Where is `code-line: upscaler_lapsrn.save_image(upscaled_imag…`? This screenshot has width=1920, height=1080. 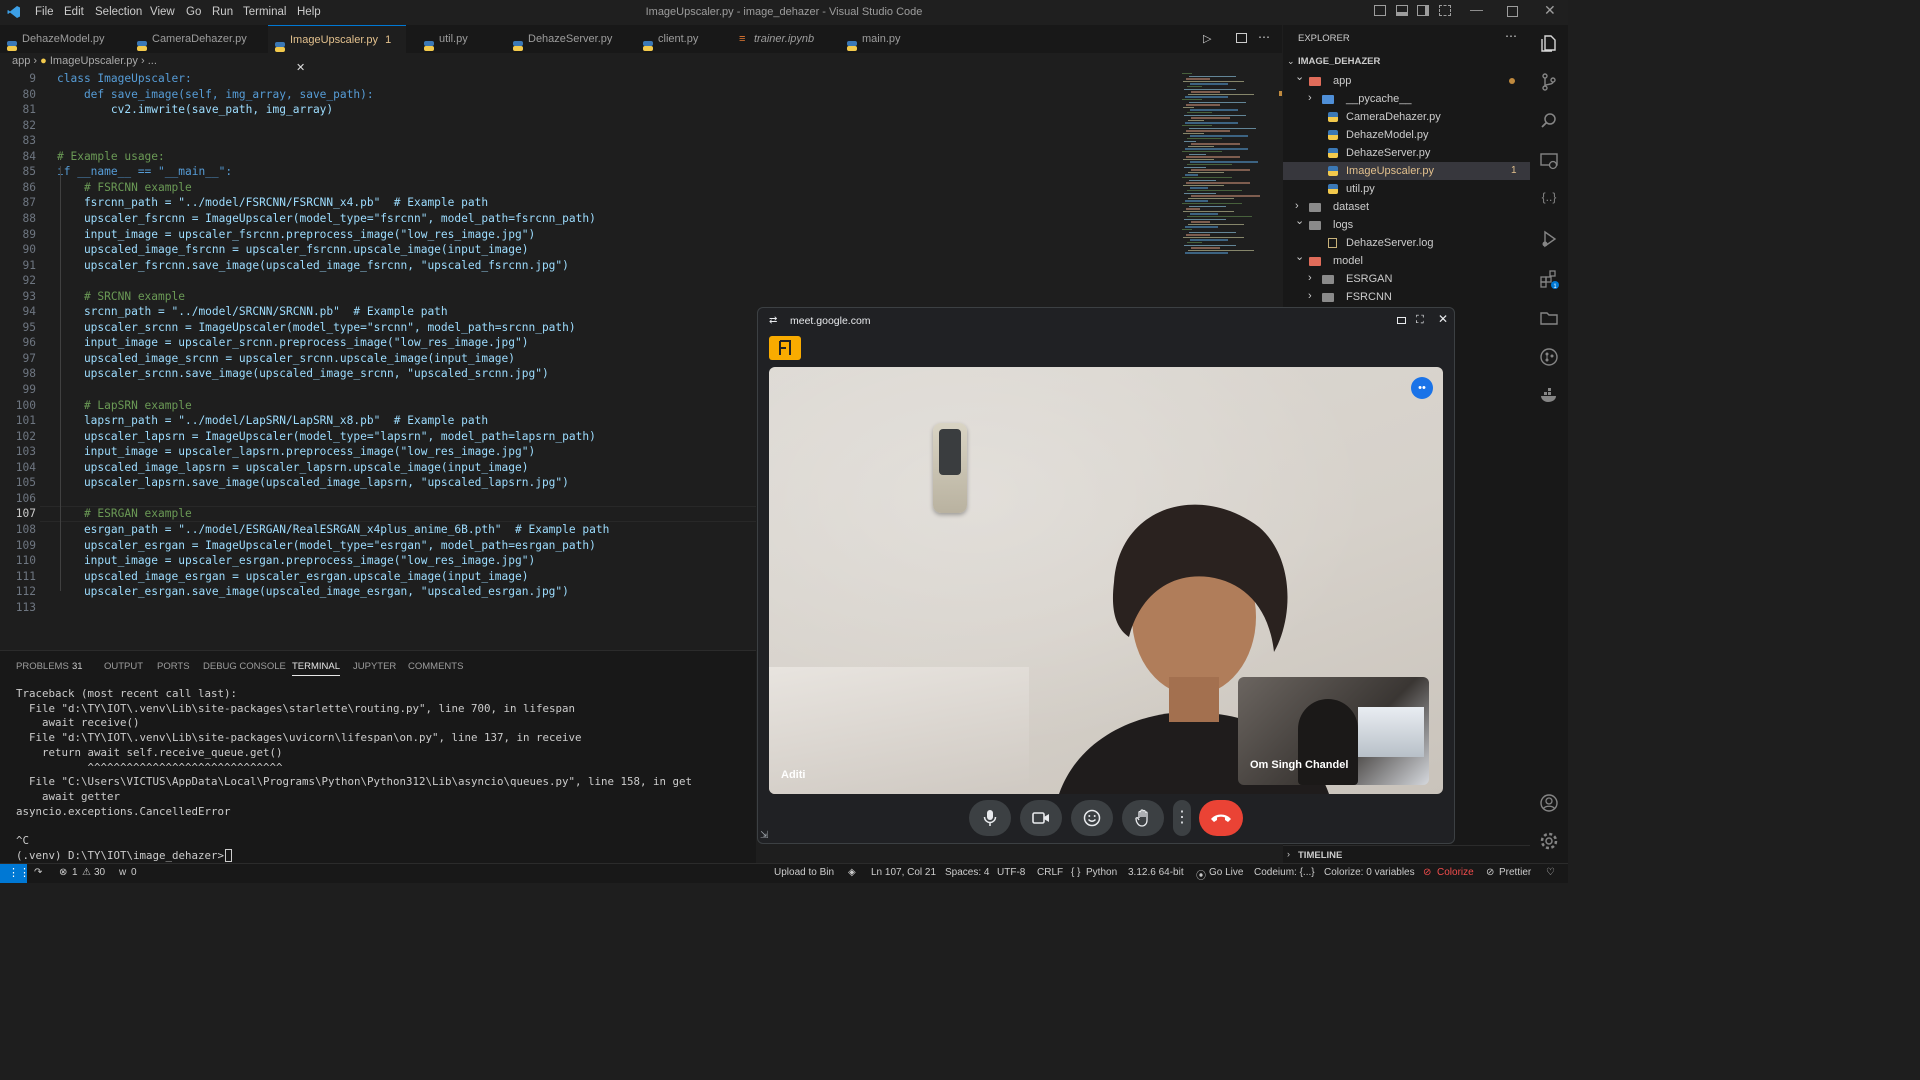
code-line: upscaler_lapsrn.save_image(upscaled_imag… is located at coordinates (313, 483).